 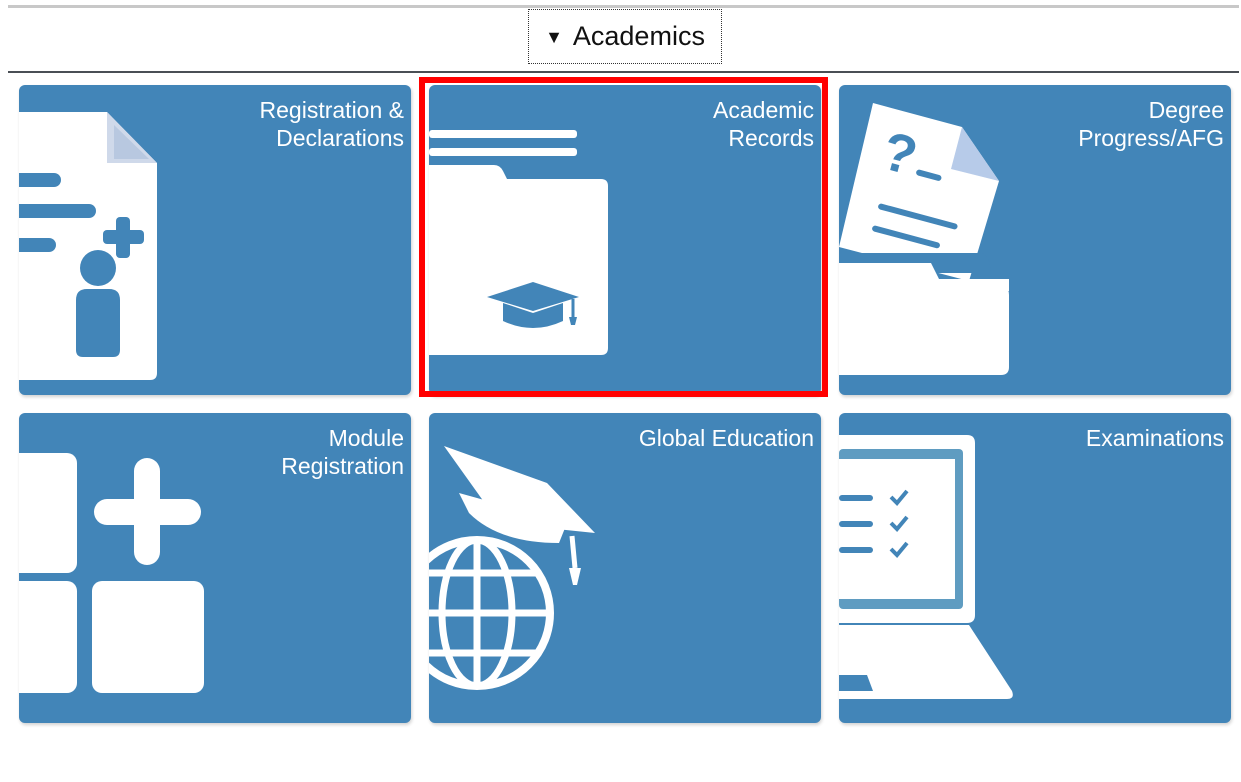 What do you see at coordinates (623, 6) in the screenshot?
I see `top-divider` at bounding box center [623, 6].